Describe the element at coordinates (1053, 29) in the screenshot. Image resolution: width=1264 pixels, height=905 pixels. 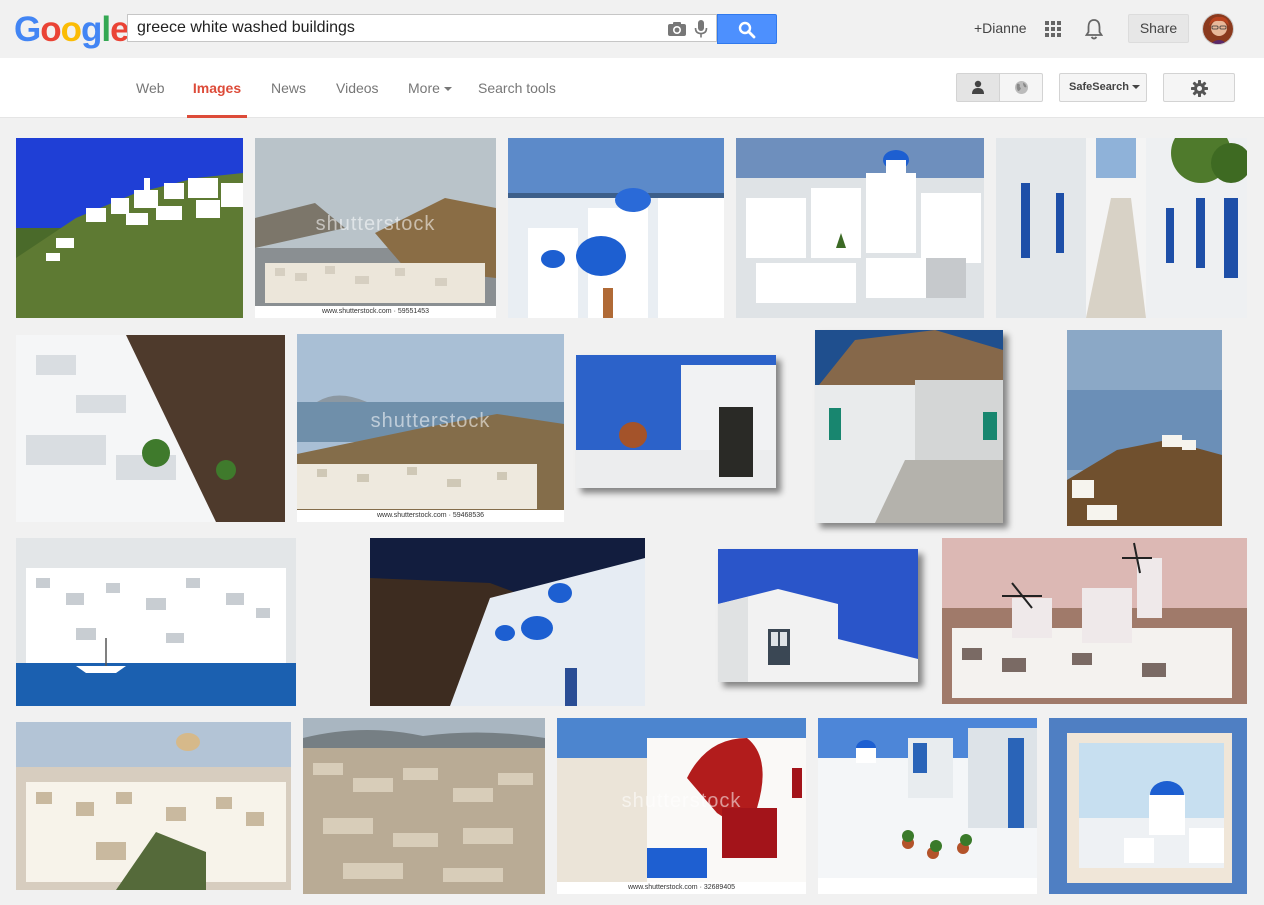
I see `apps-grid-icon` at that location.